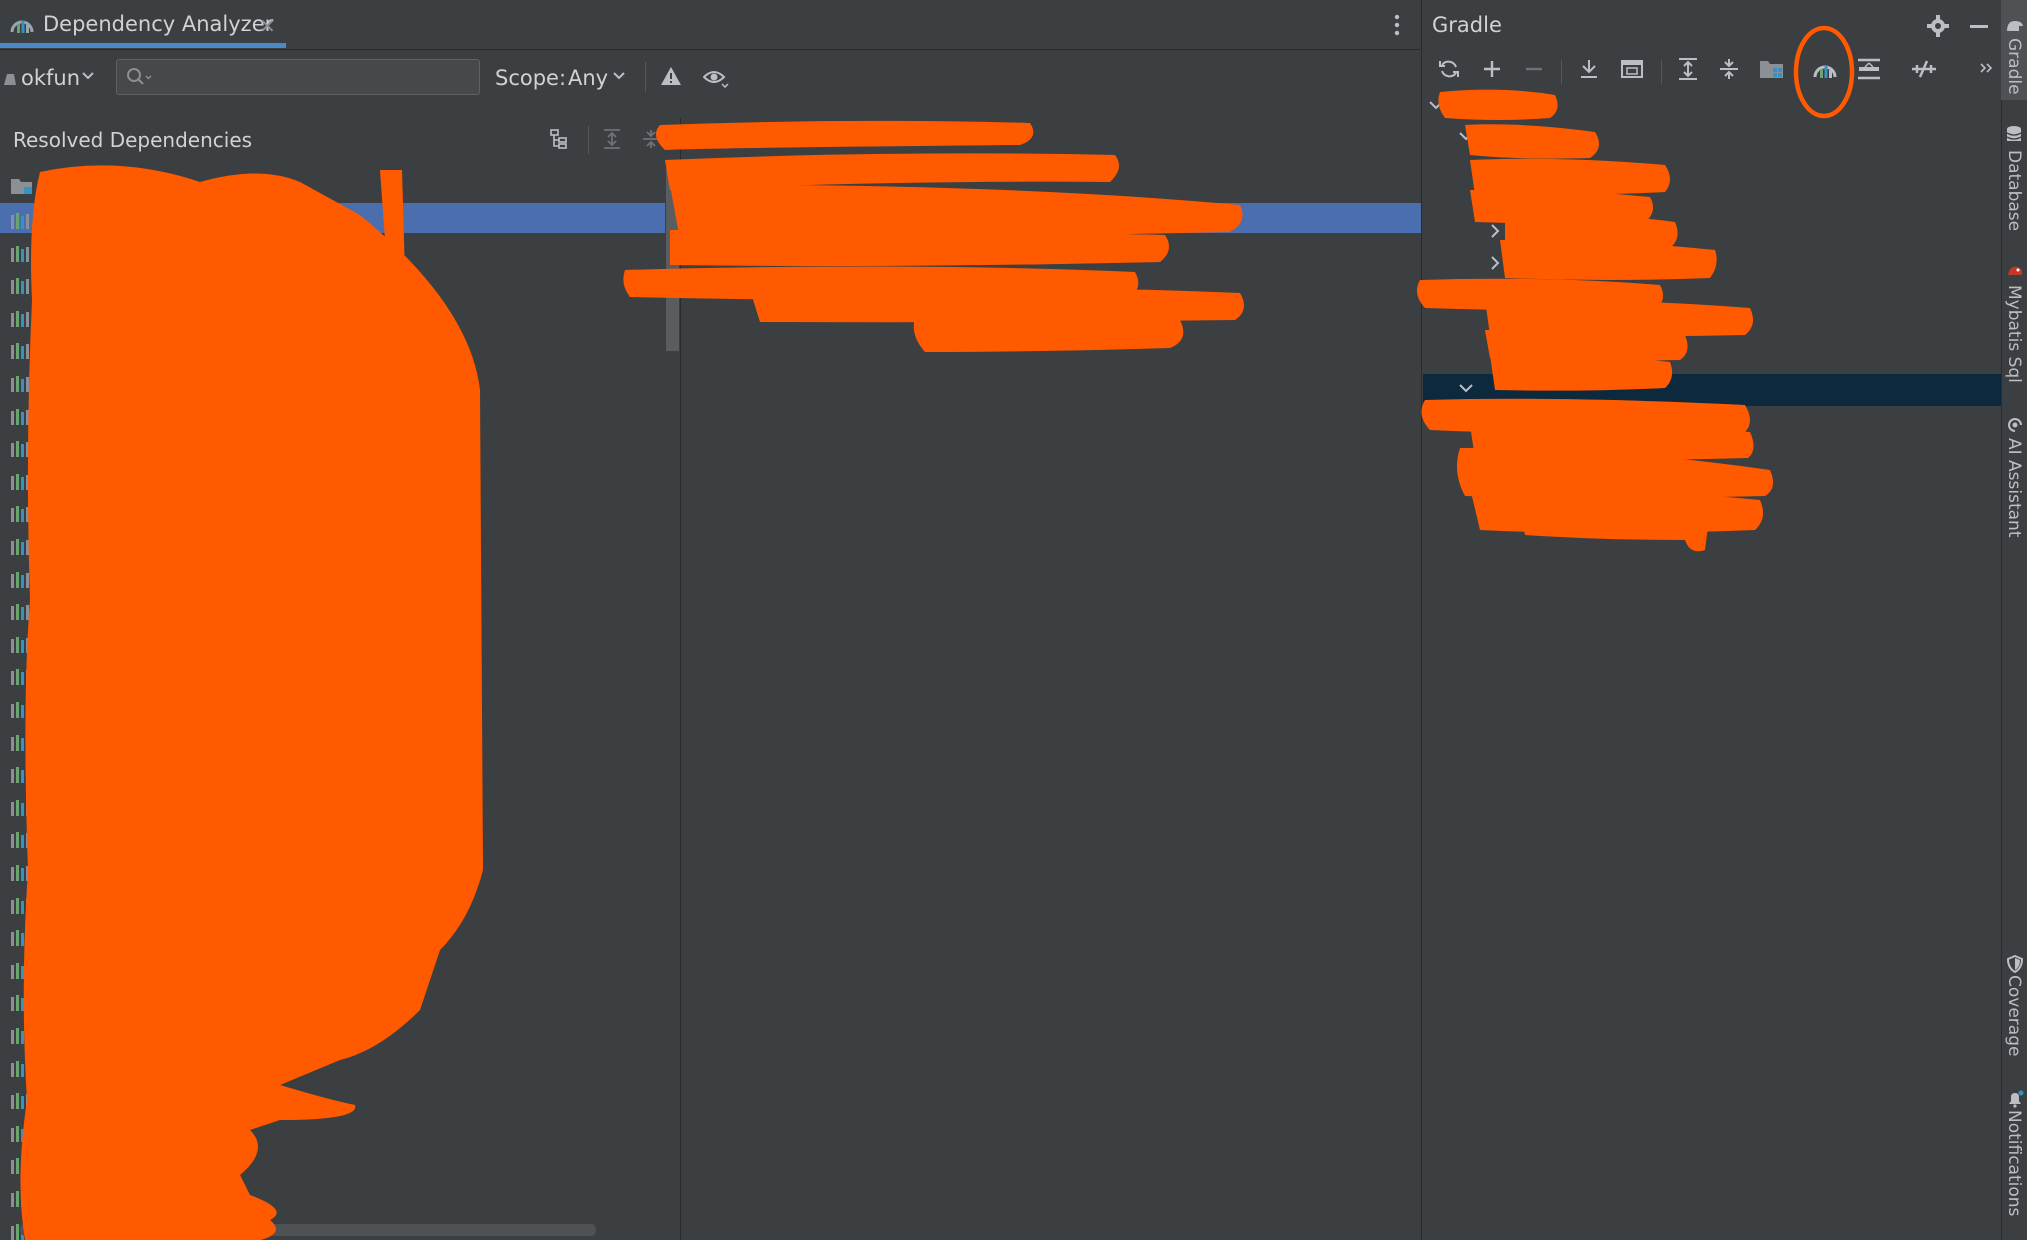 This screenshot has width=2027, height=1250. I want to click on analyze-dependencies-icon, so click(1825, 69).